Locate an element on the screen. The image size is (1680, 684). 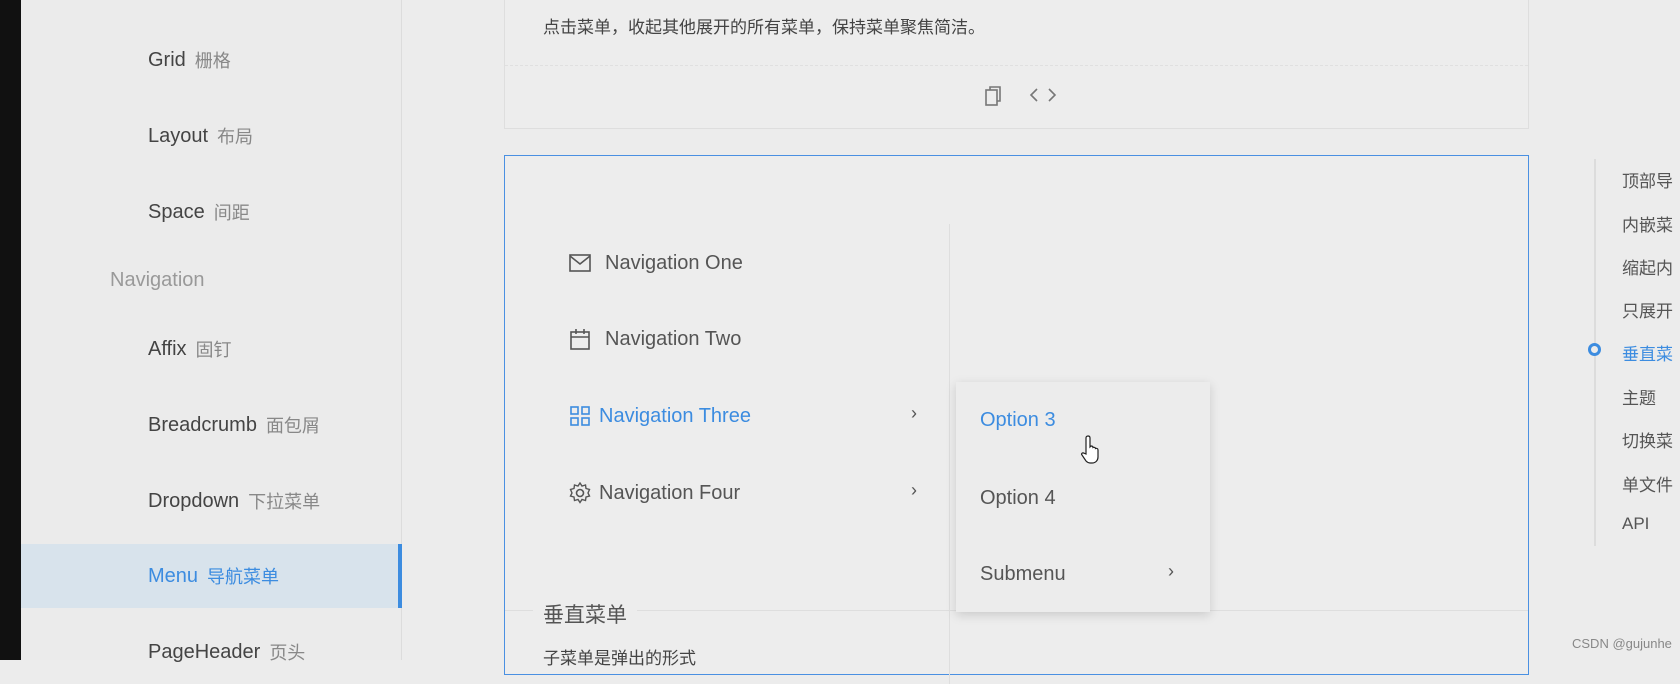
anchor-link: 缩起内 is located at coordinates (1647, 266).